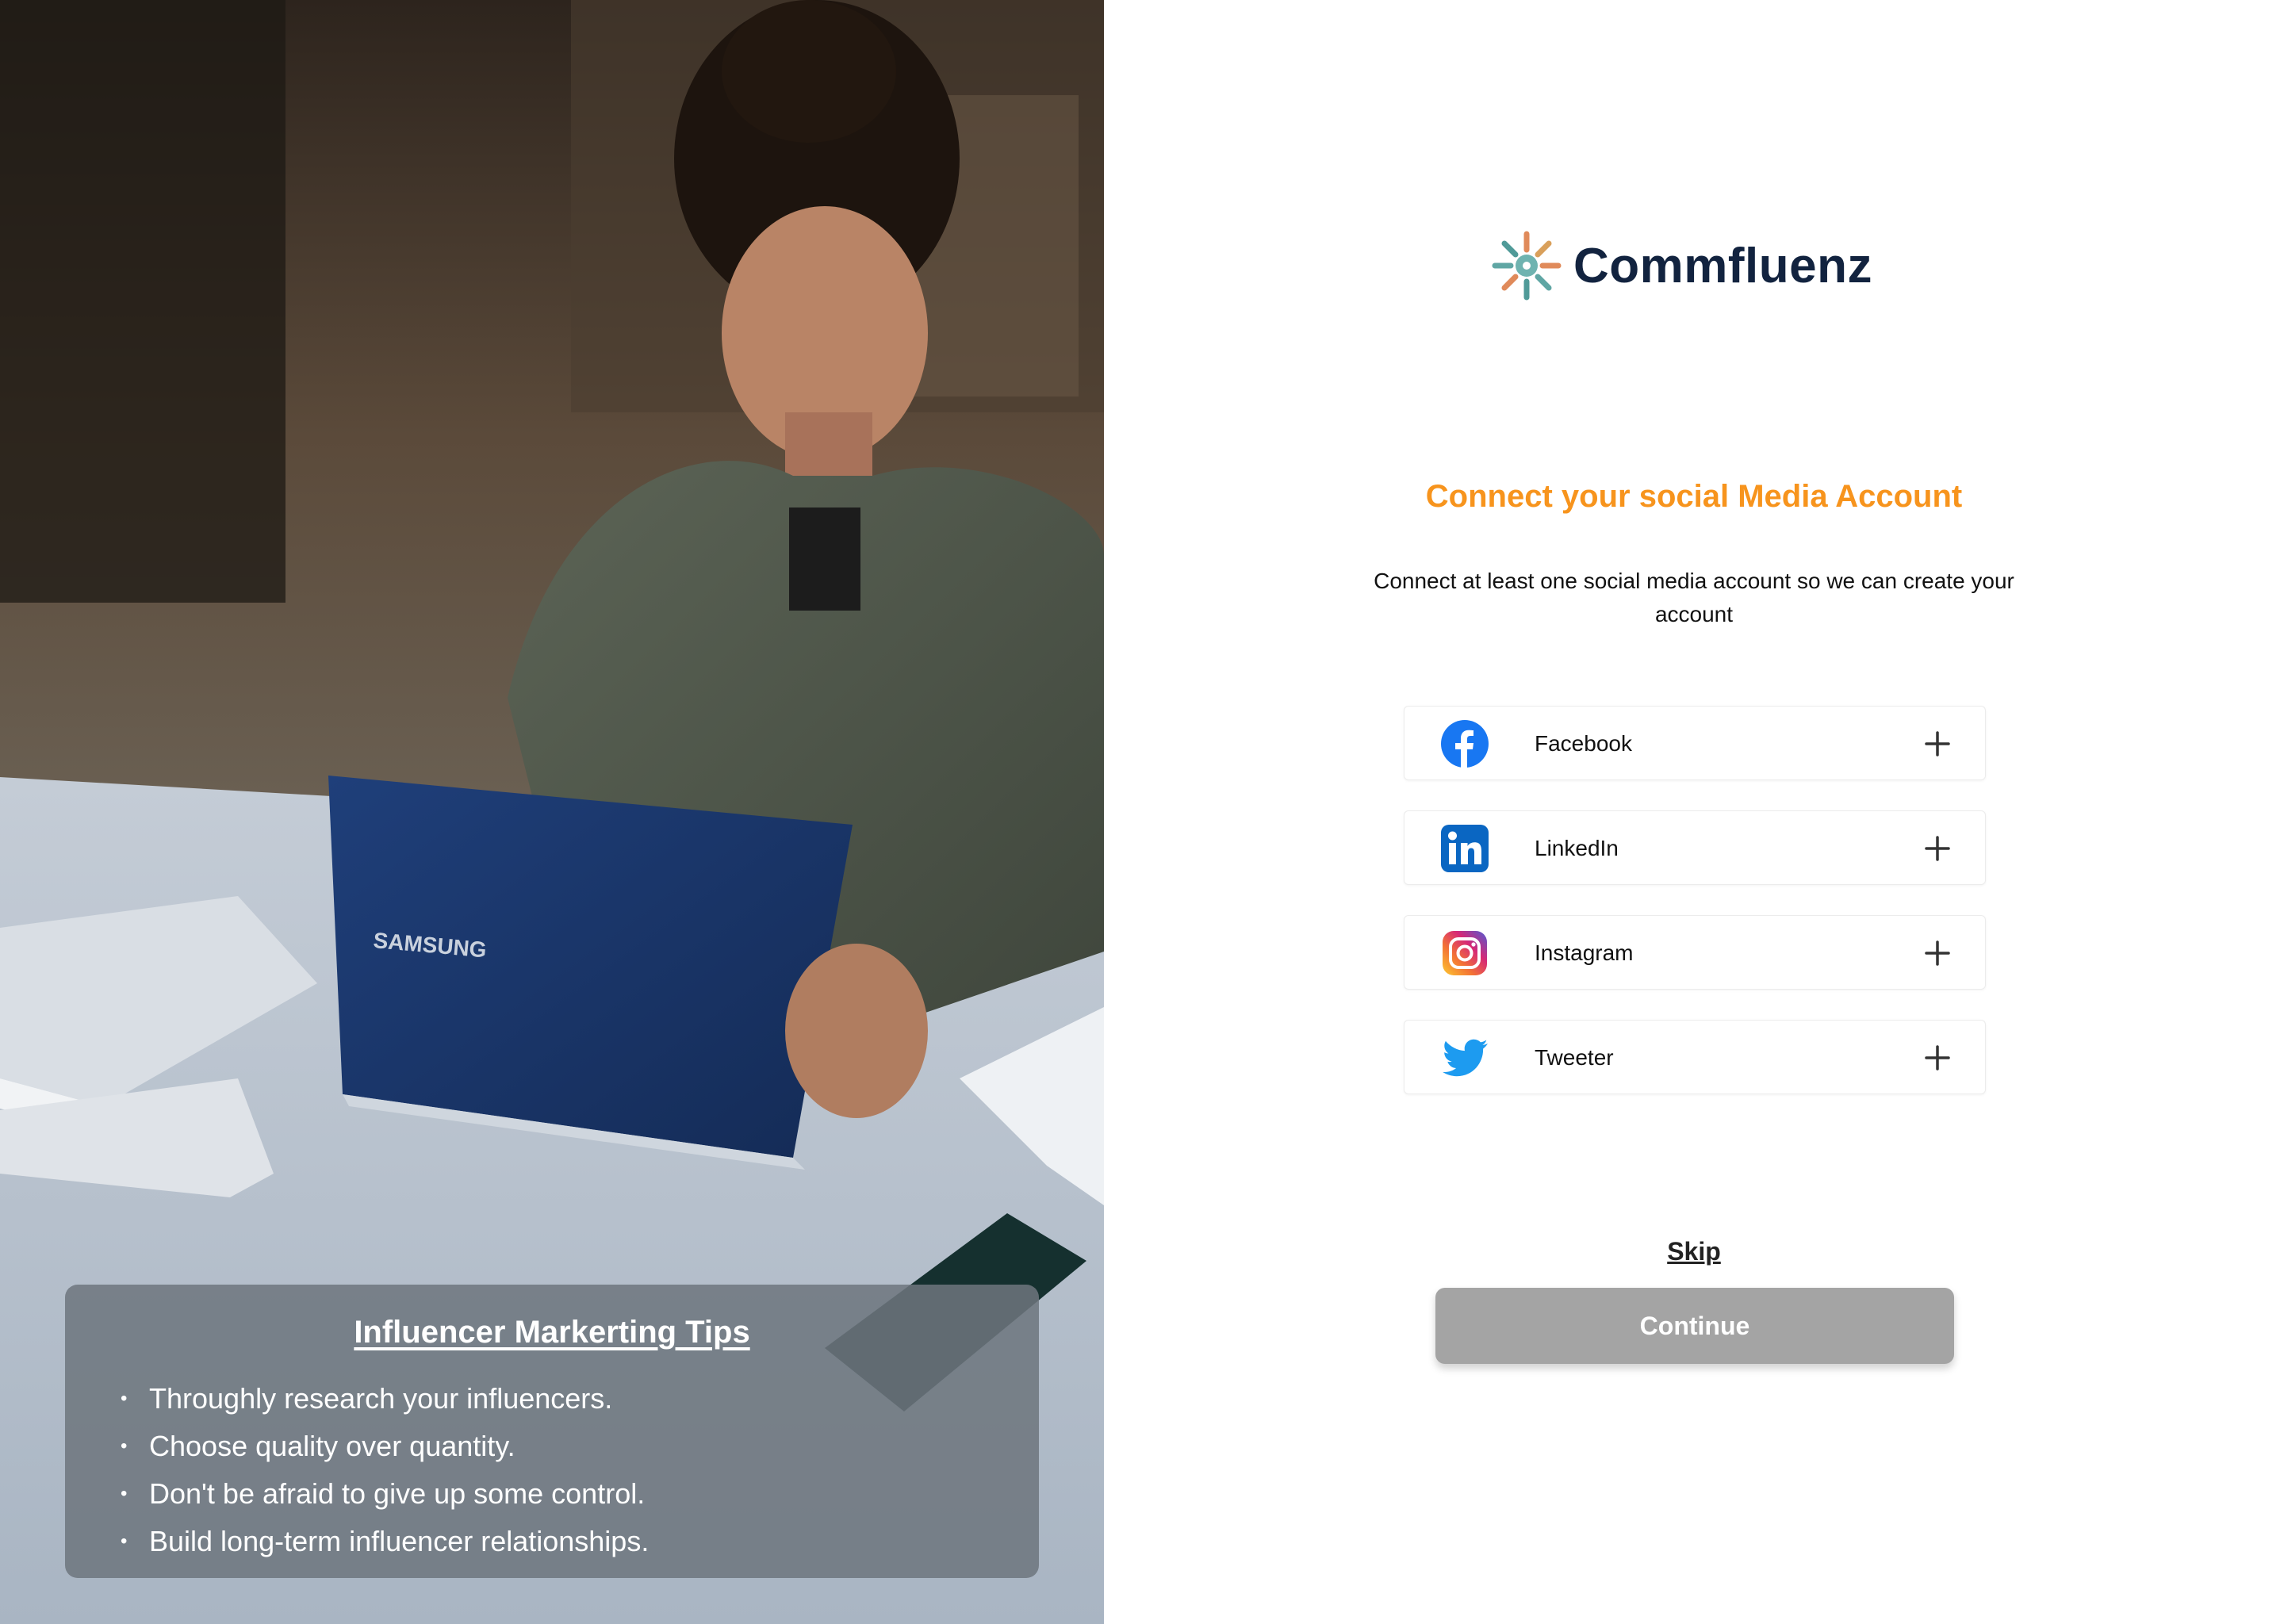 The image size is (2284, 1624). I want to click on social-label: Instagram, so click(1584, 952).